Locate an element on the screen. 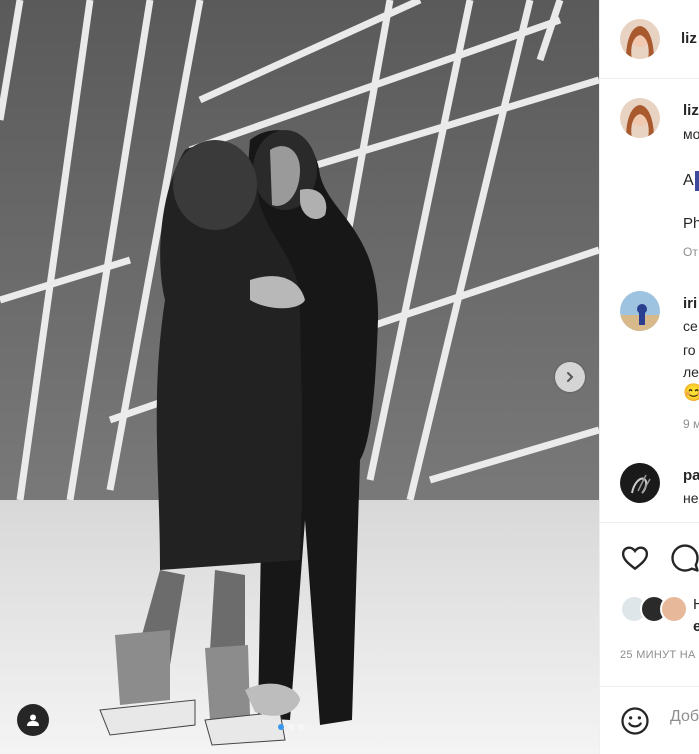 This screenshot has height=754, width=699. caption-avatar is located at coordinates (640, 118).